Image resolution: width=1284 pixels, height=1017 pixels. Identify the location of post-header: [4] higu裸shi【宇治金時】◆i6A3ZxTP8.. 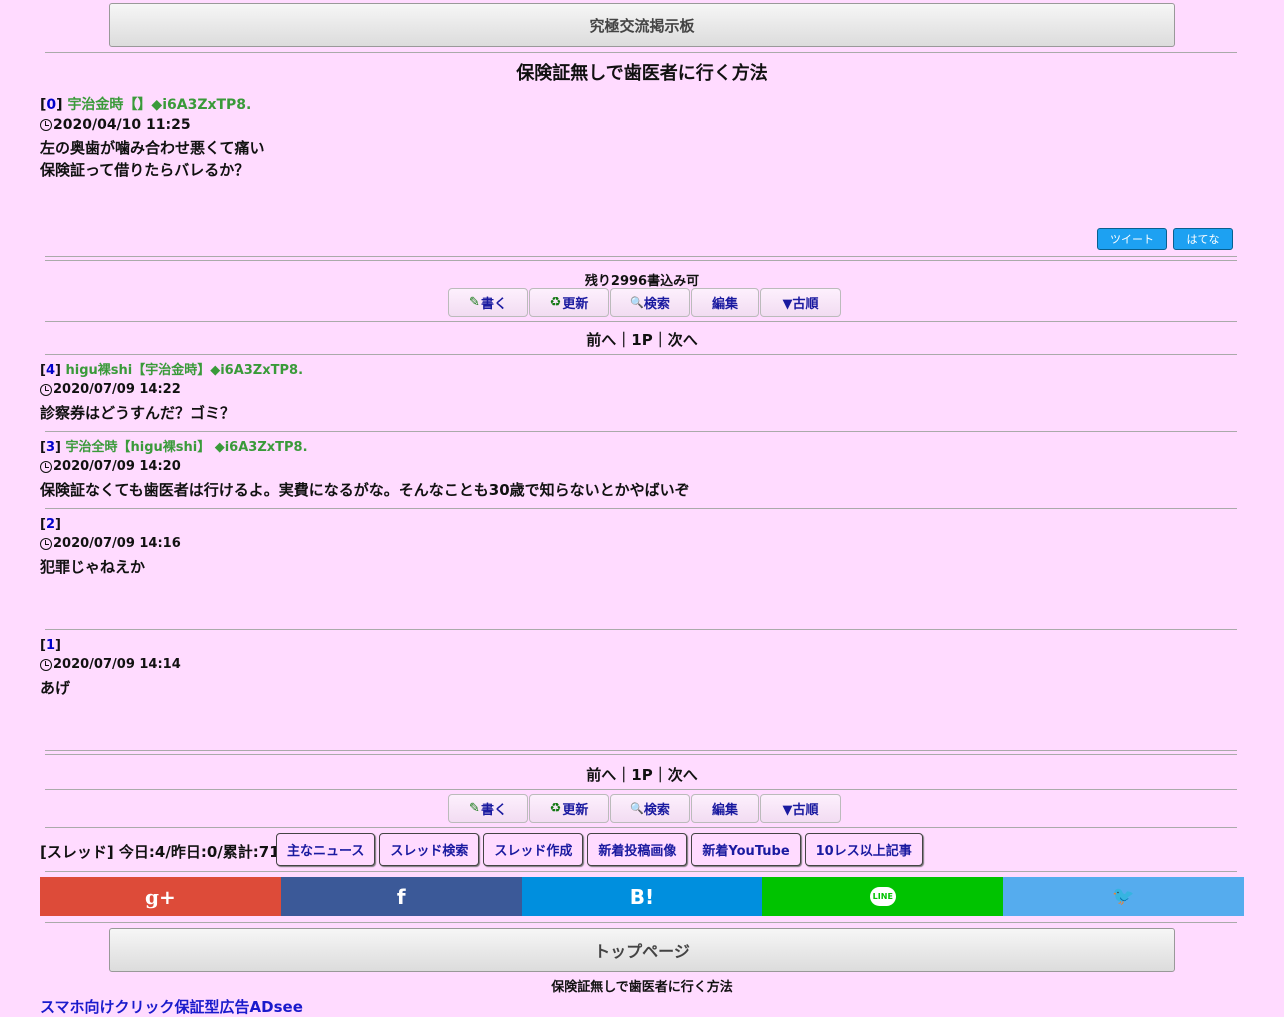
(172, 370).